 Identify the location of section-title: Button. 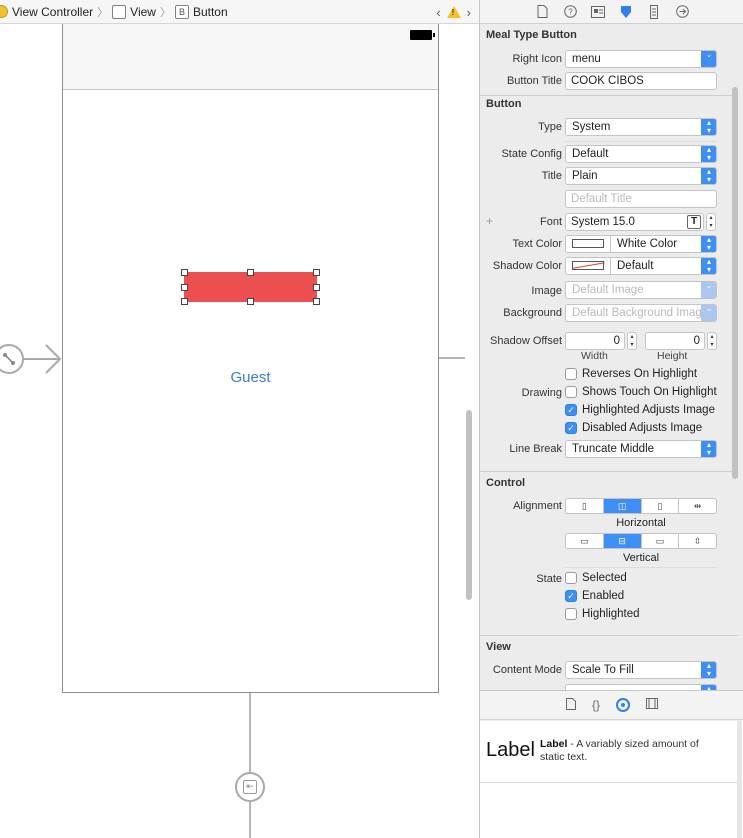
(504, 104).